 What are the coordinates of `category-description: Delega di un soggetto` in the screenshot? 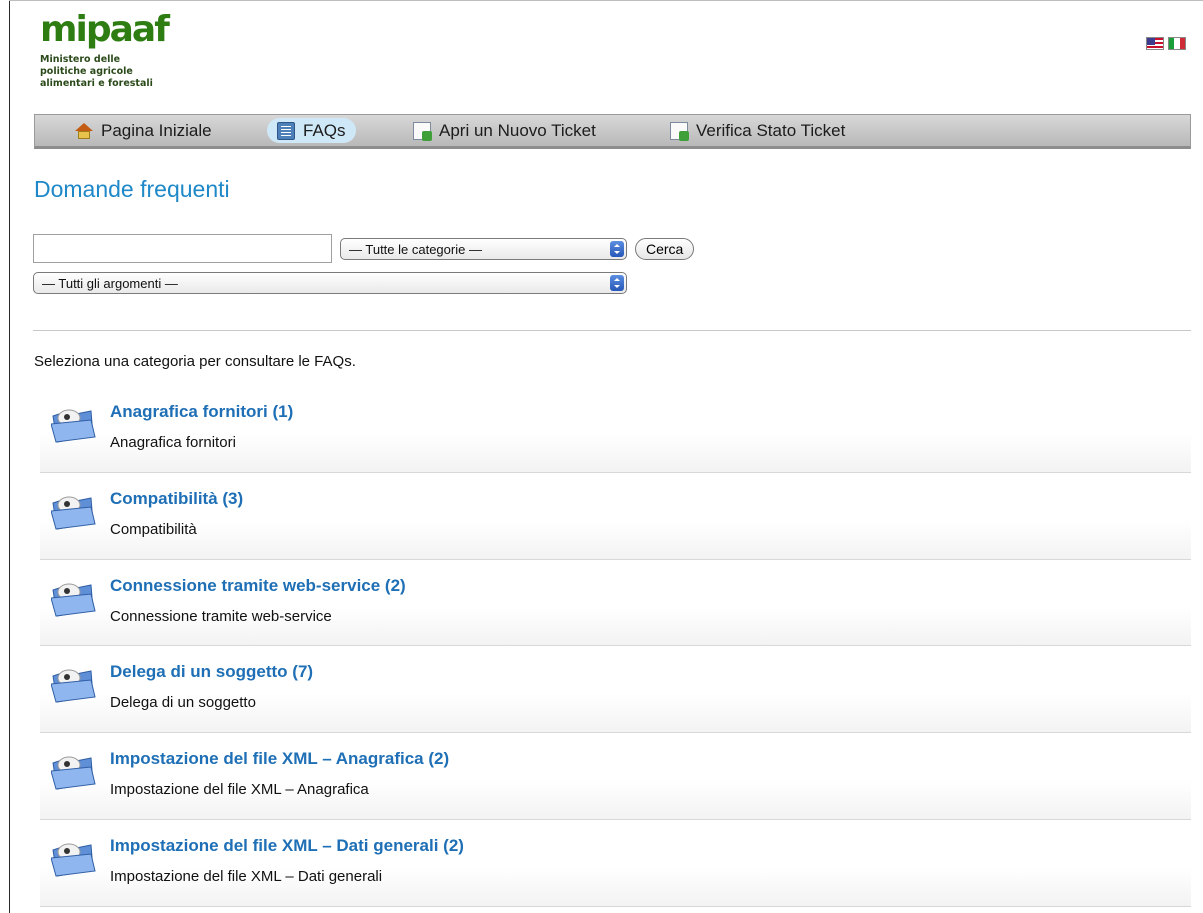 It's located at (183, 703).